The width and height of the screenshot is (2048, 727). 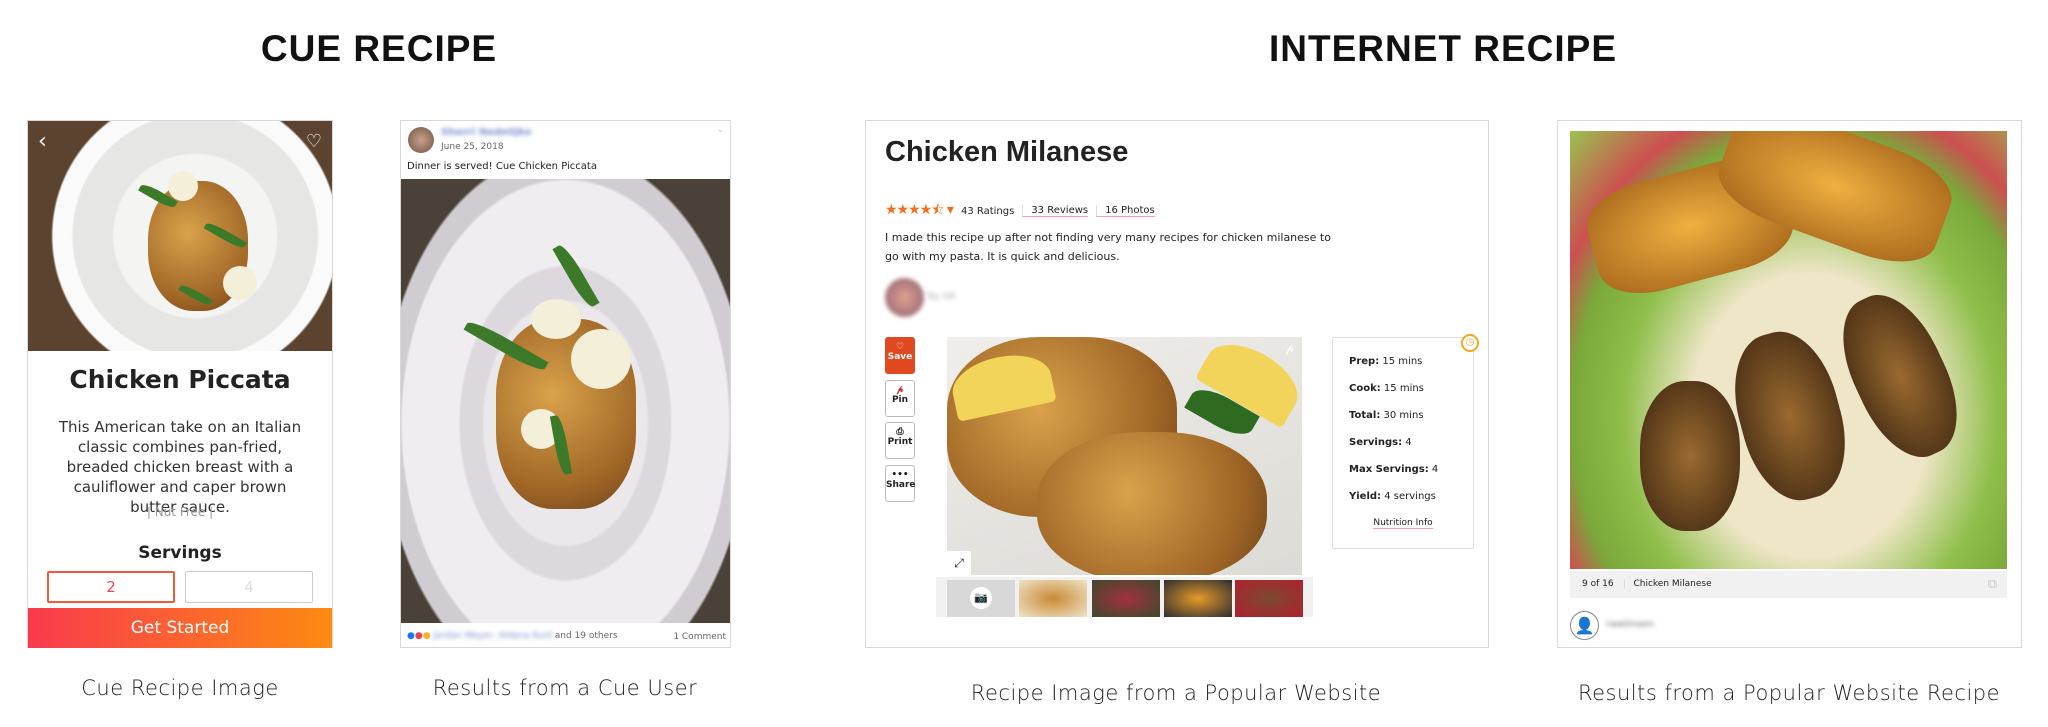 What do you see at coordinates (1630, 624) in the screenshot?
I see `username: rawlinsen` at bounding box center [1630, 624].